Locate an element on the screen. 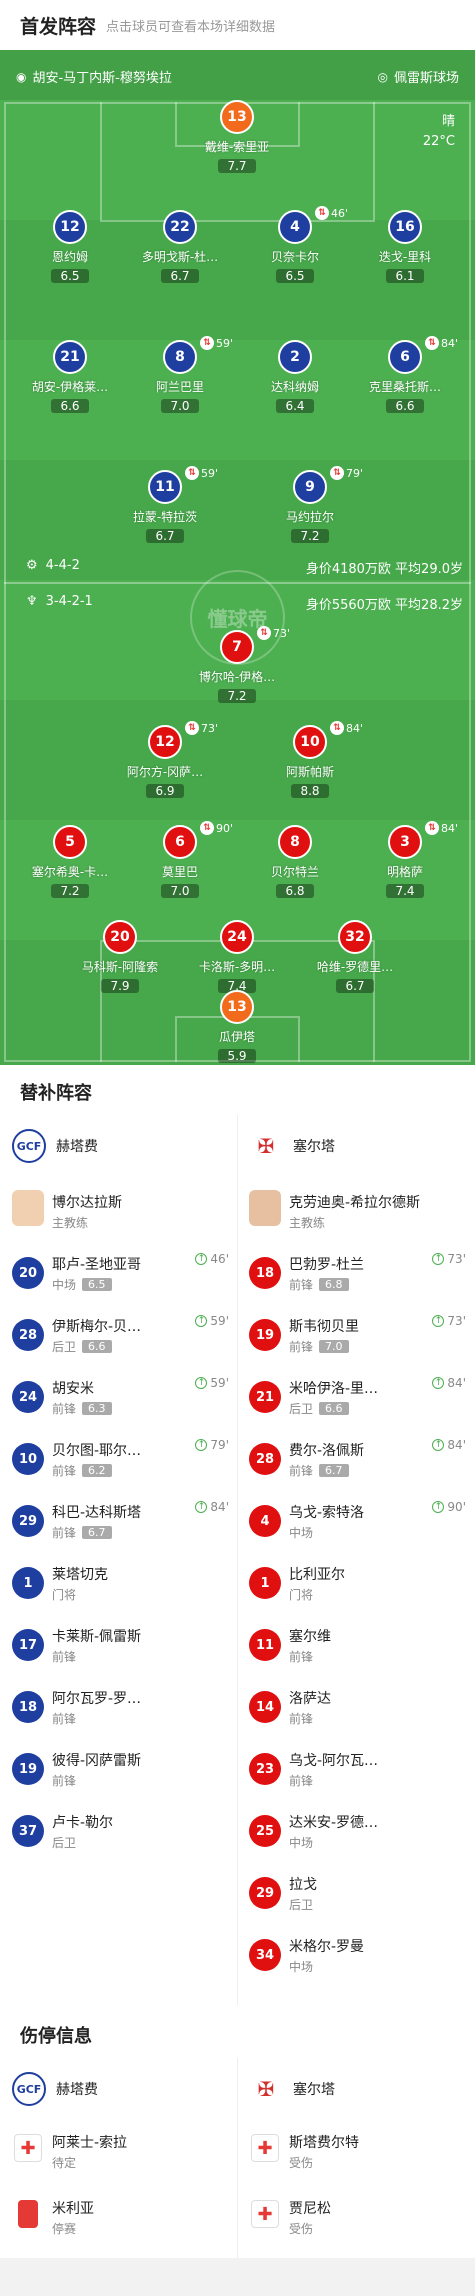 This screenshot has height=2296, width=475. sub-player-row: 20 耶卢-圣地亚哥 中场 6.5 ↑ 46' is located at coordinates (118, 1273).